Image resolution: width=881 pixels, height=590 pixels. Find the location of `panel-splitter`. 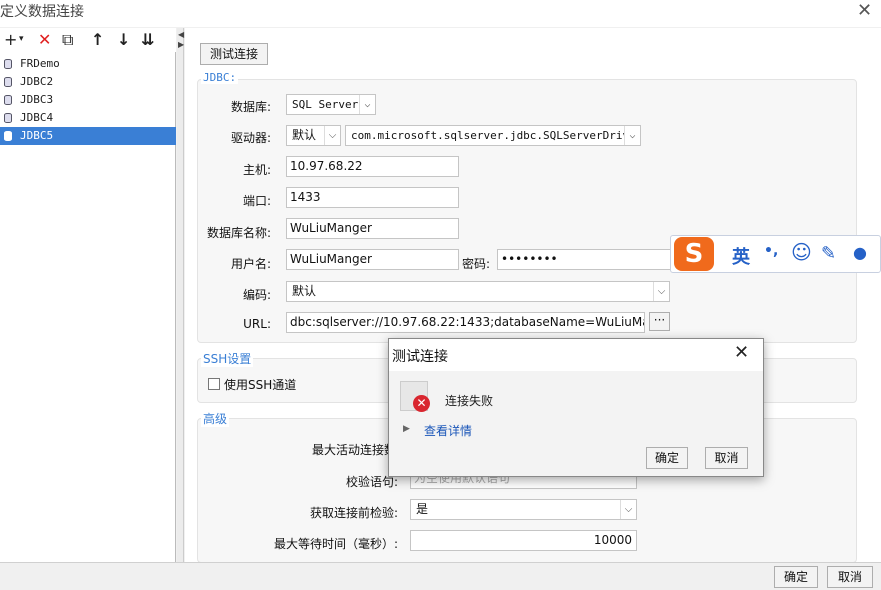

panel-splitter is located at coordinates (180, 295).